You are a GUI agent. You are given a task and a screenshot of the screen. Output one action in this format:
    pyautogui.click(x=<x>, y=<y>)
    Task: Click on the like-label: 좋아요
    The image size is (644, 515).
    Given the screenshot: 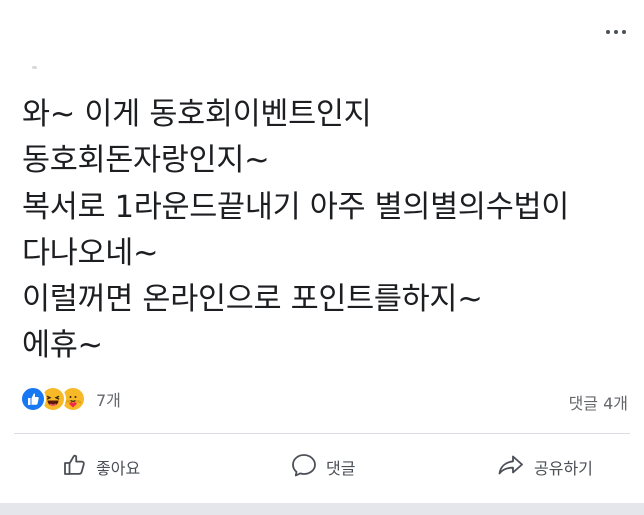 What is the action you would take?
    pyautogui.click(x=118, y=468)
    